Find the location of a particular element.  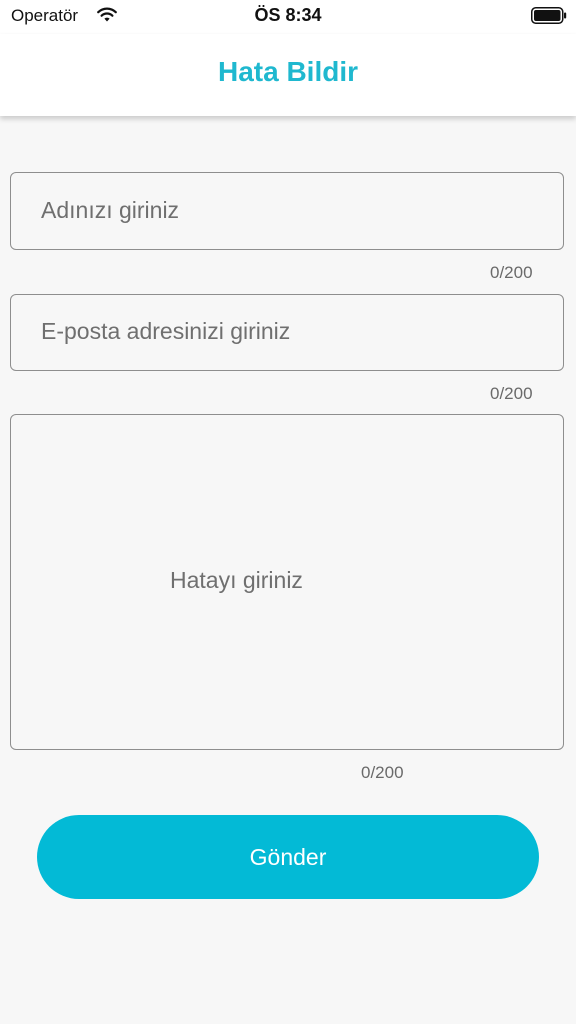

page-title: Hata Bildir is located at coordinates (288, 71).